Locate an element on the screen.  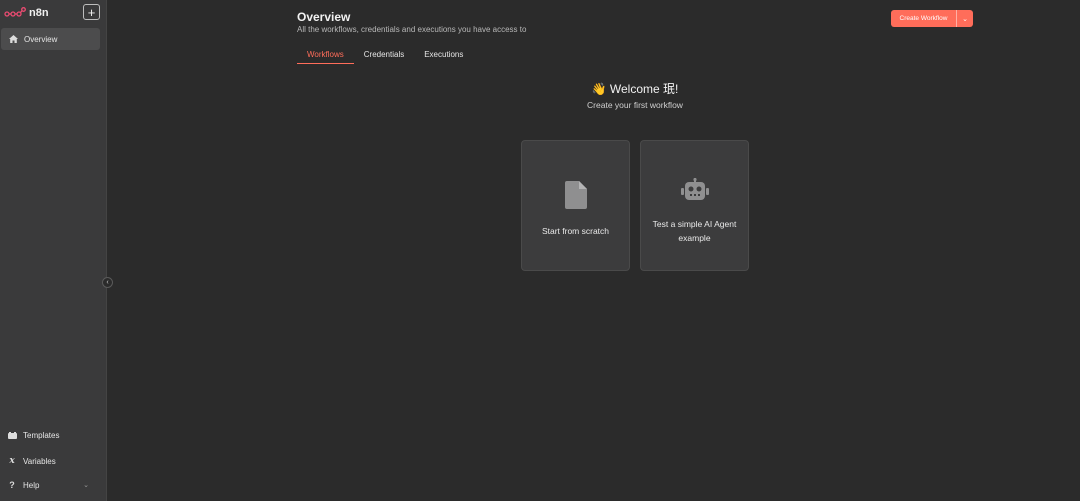
sidebar-item-label: Variables is located at coordinates (39, 461).